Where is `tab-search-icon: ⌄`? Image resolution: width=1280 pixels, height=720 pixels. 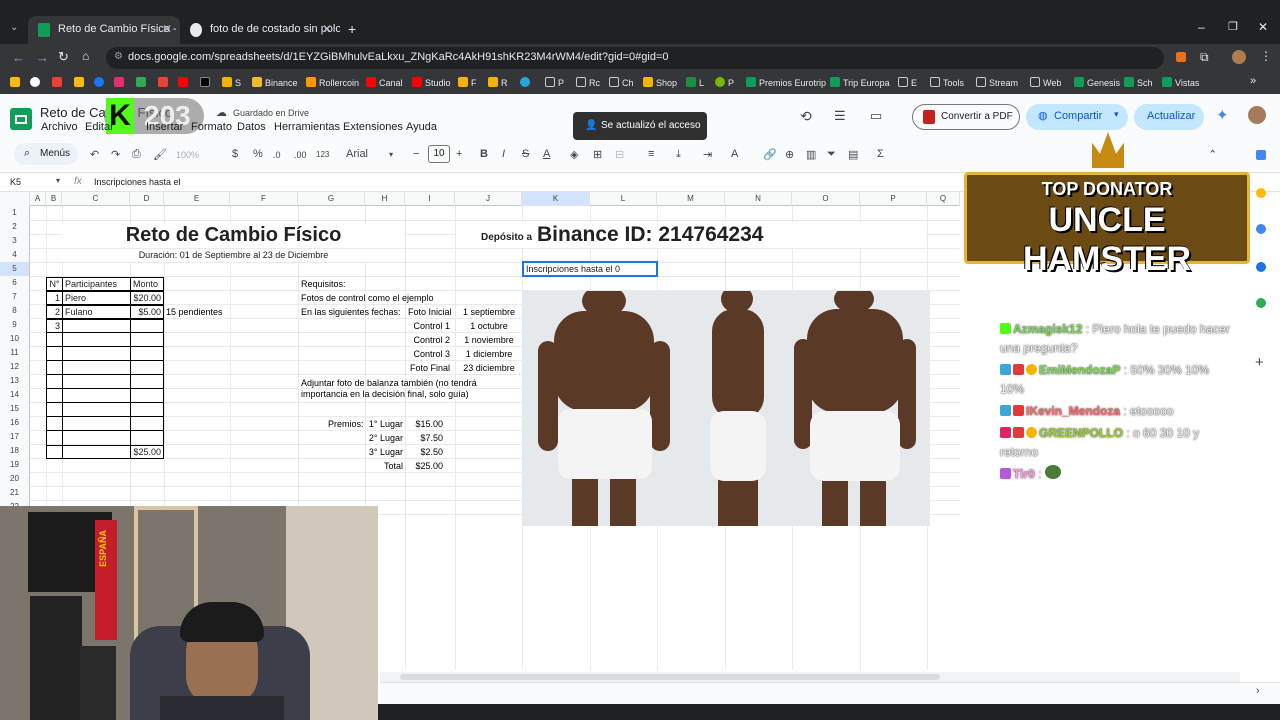 tab-search-icon: ⌄ is located at coordinates (14, 27).